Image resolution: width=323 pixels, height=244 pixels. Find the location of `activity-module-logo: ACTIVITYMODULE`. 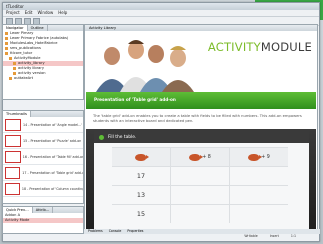

activity-module-logo: ACTIVITYMODULE is located at coordinates (259, 47).